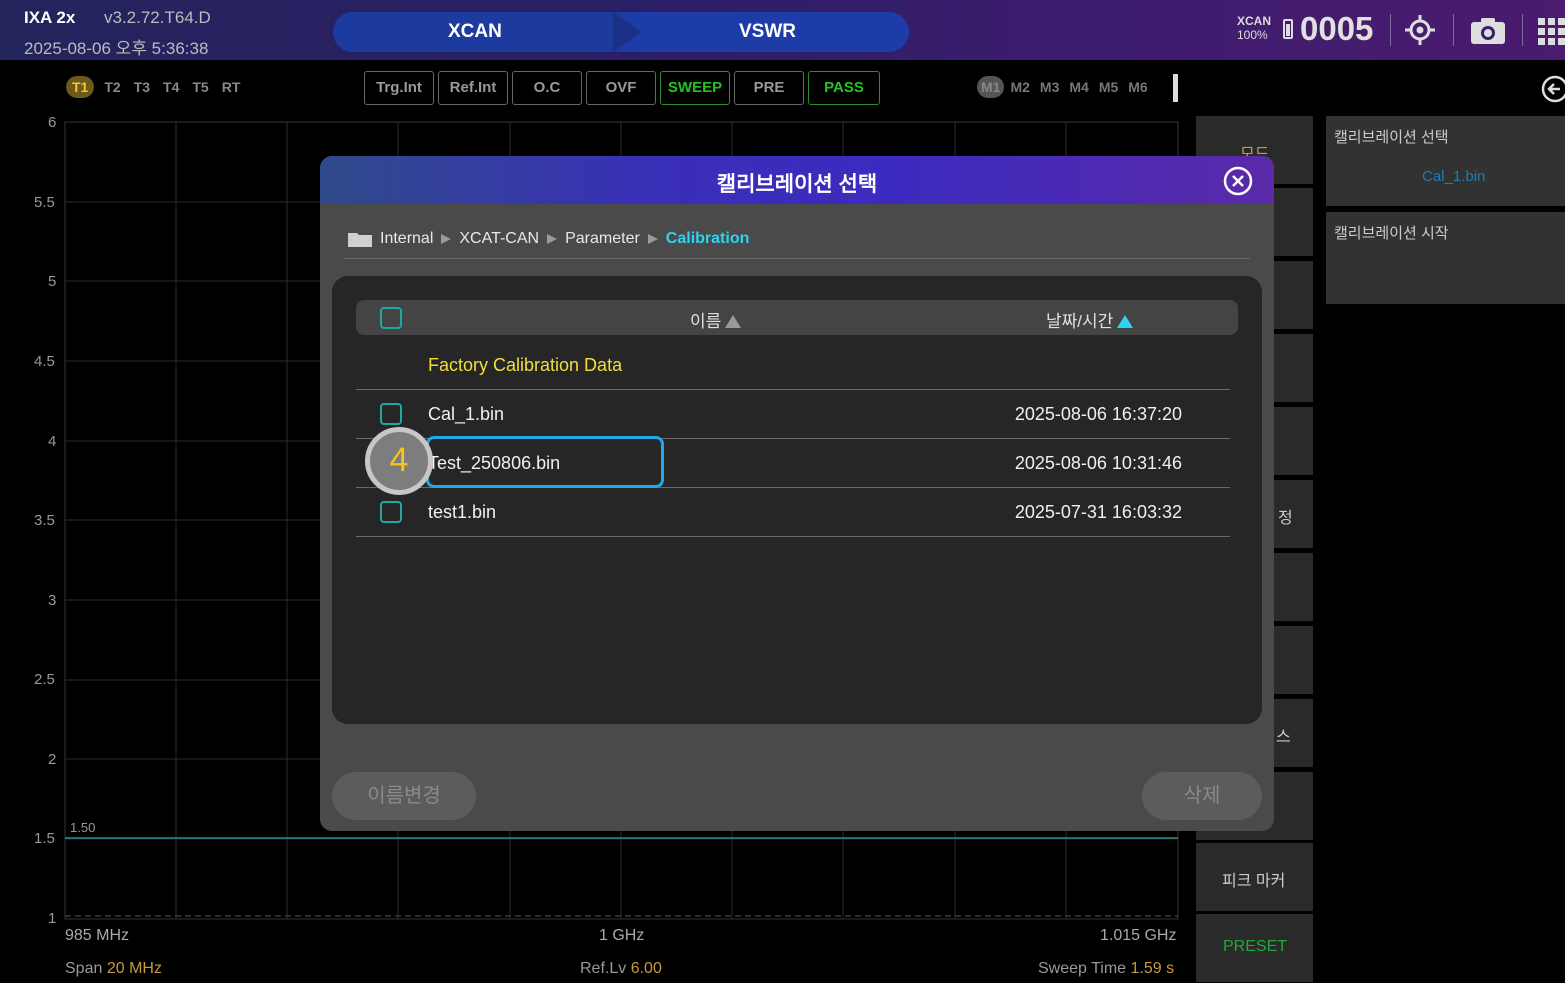 Image resolution: width=1565 pixels, height=983 pixels. Describe the element at coordinates (621, 88) in the screenshot. I see `indicator-ovf: OVF` at that location.